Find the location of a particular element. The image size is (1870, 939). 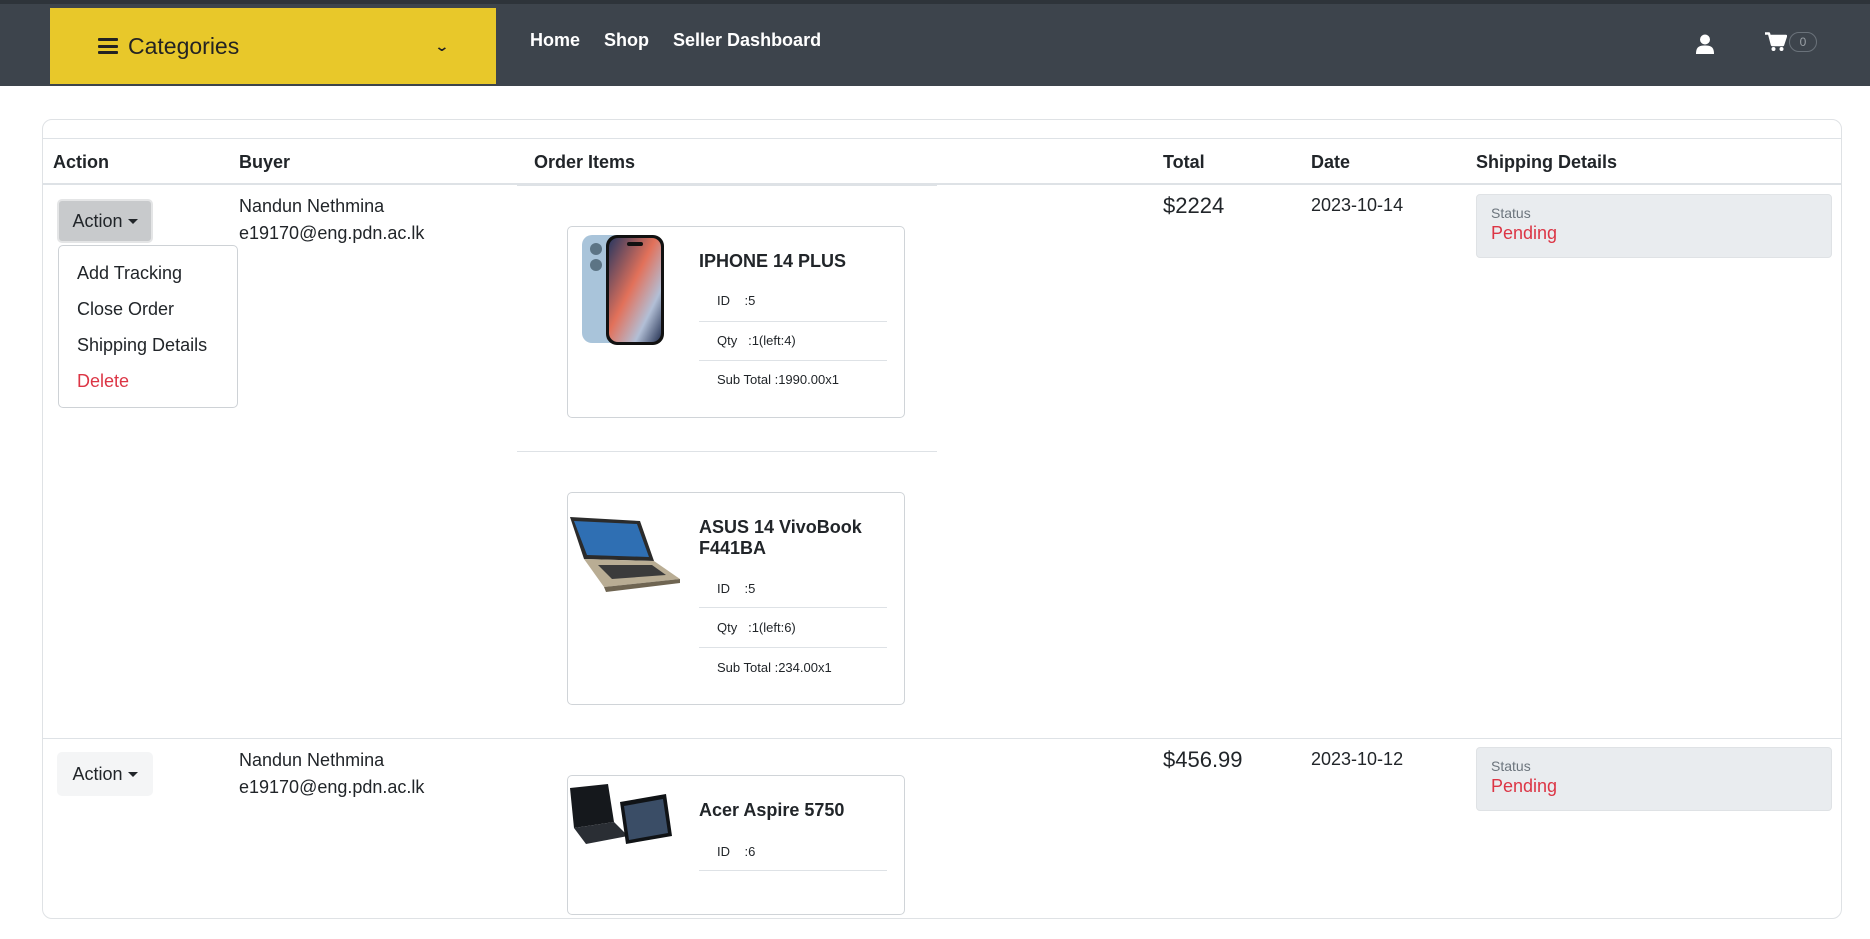

order-total: $456.99 is located at coordinates (1203, 759).